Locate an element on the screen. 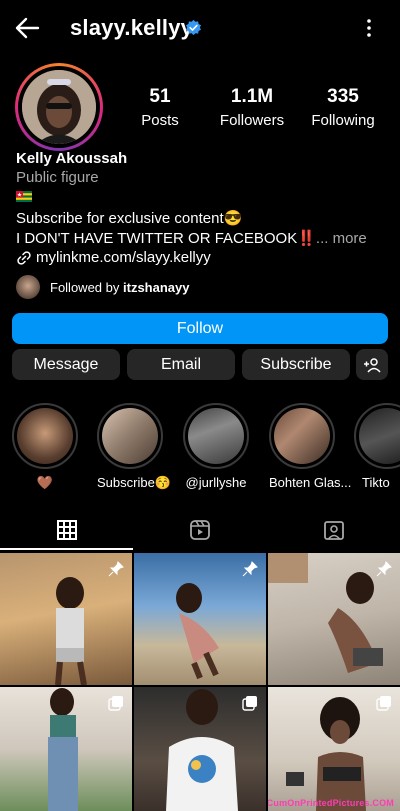 This screenshot has width=400, height=811. togo-flag-icon is located at coordinates (24, 196).